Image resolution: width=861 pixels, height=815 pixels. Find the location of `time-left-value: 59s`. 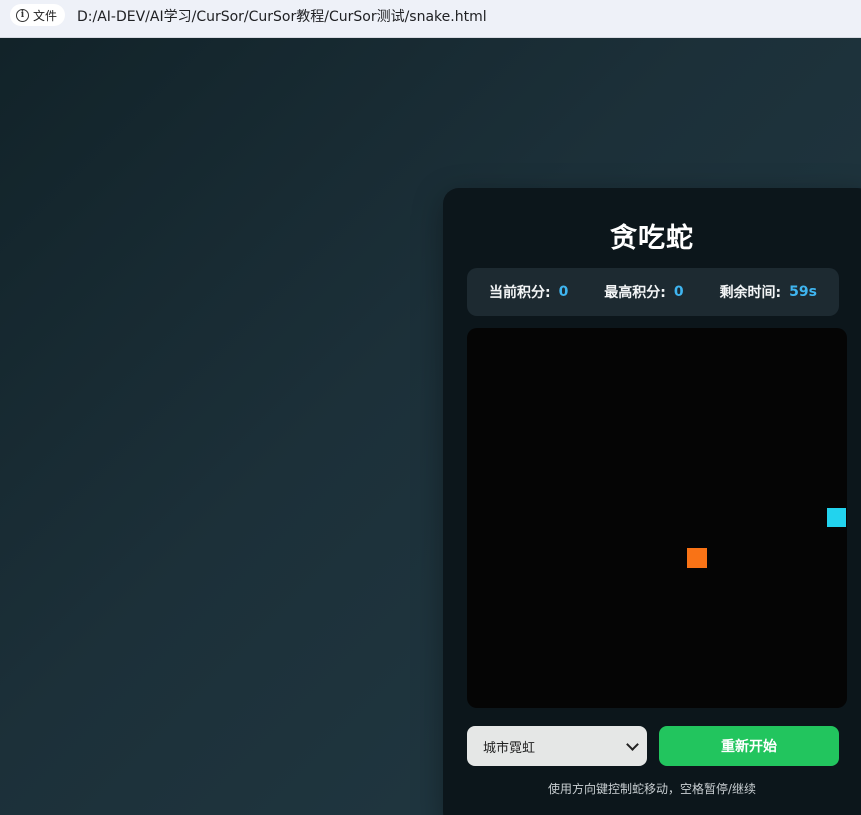

time-left-value: 59s is located at coordinates (803, 292).